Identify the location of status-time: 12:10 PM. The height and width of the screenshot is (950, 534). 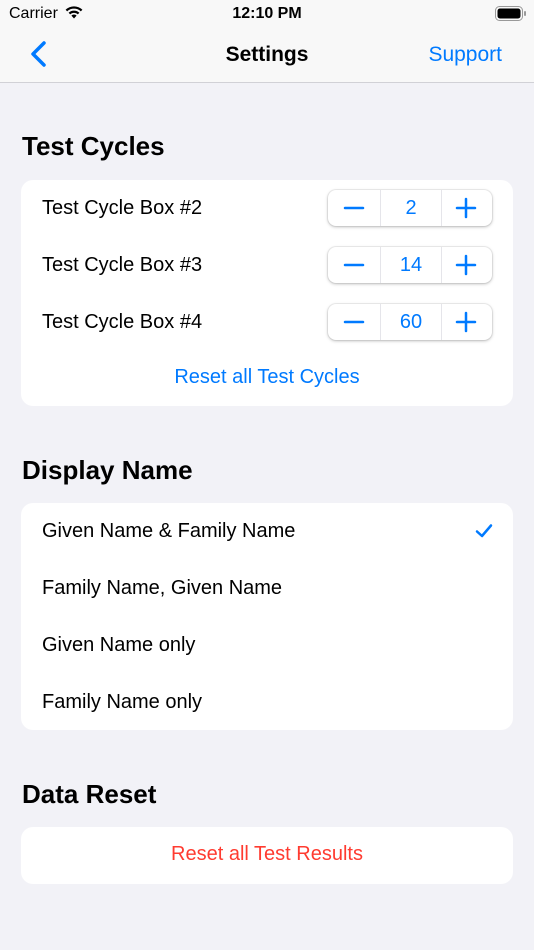
(267, 13).